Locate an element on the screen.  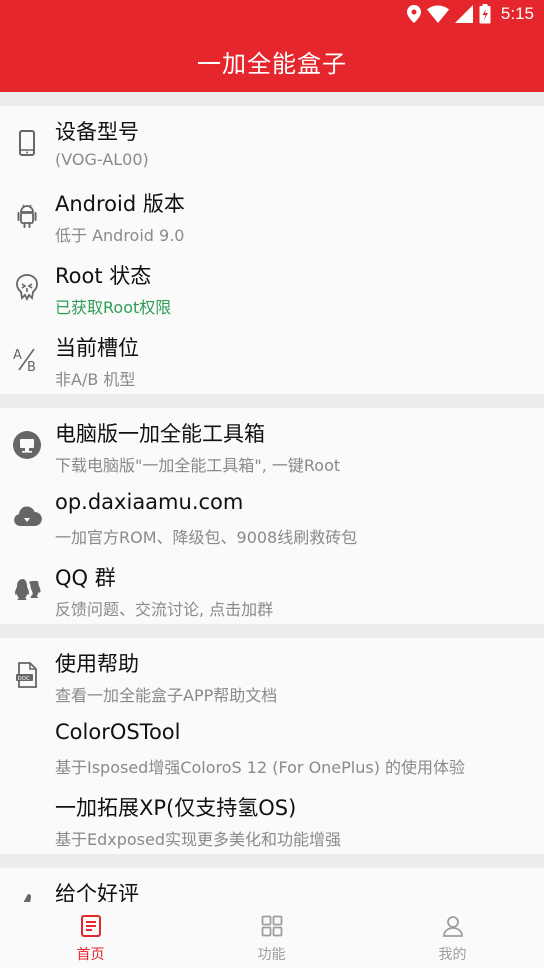
grid-icon is located at coordinates (272, 926).